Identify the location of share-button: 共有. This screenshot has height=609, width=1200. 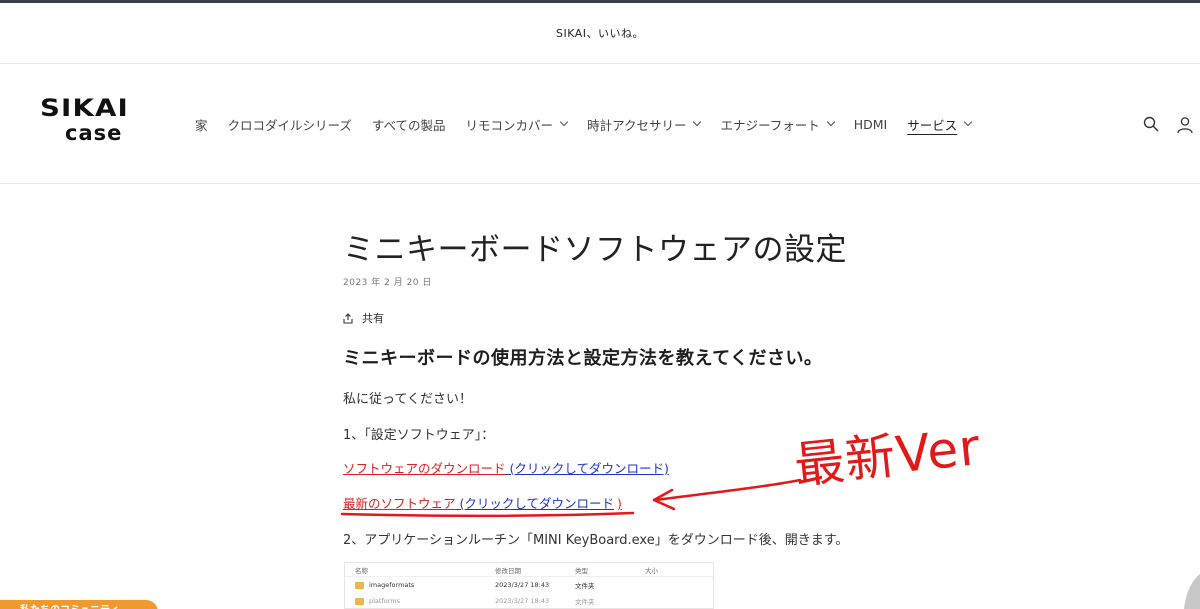
(363, 318).